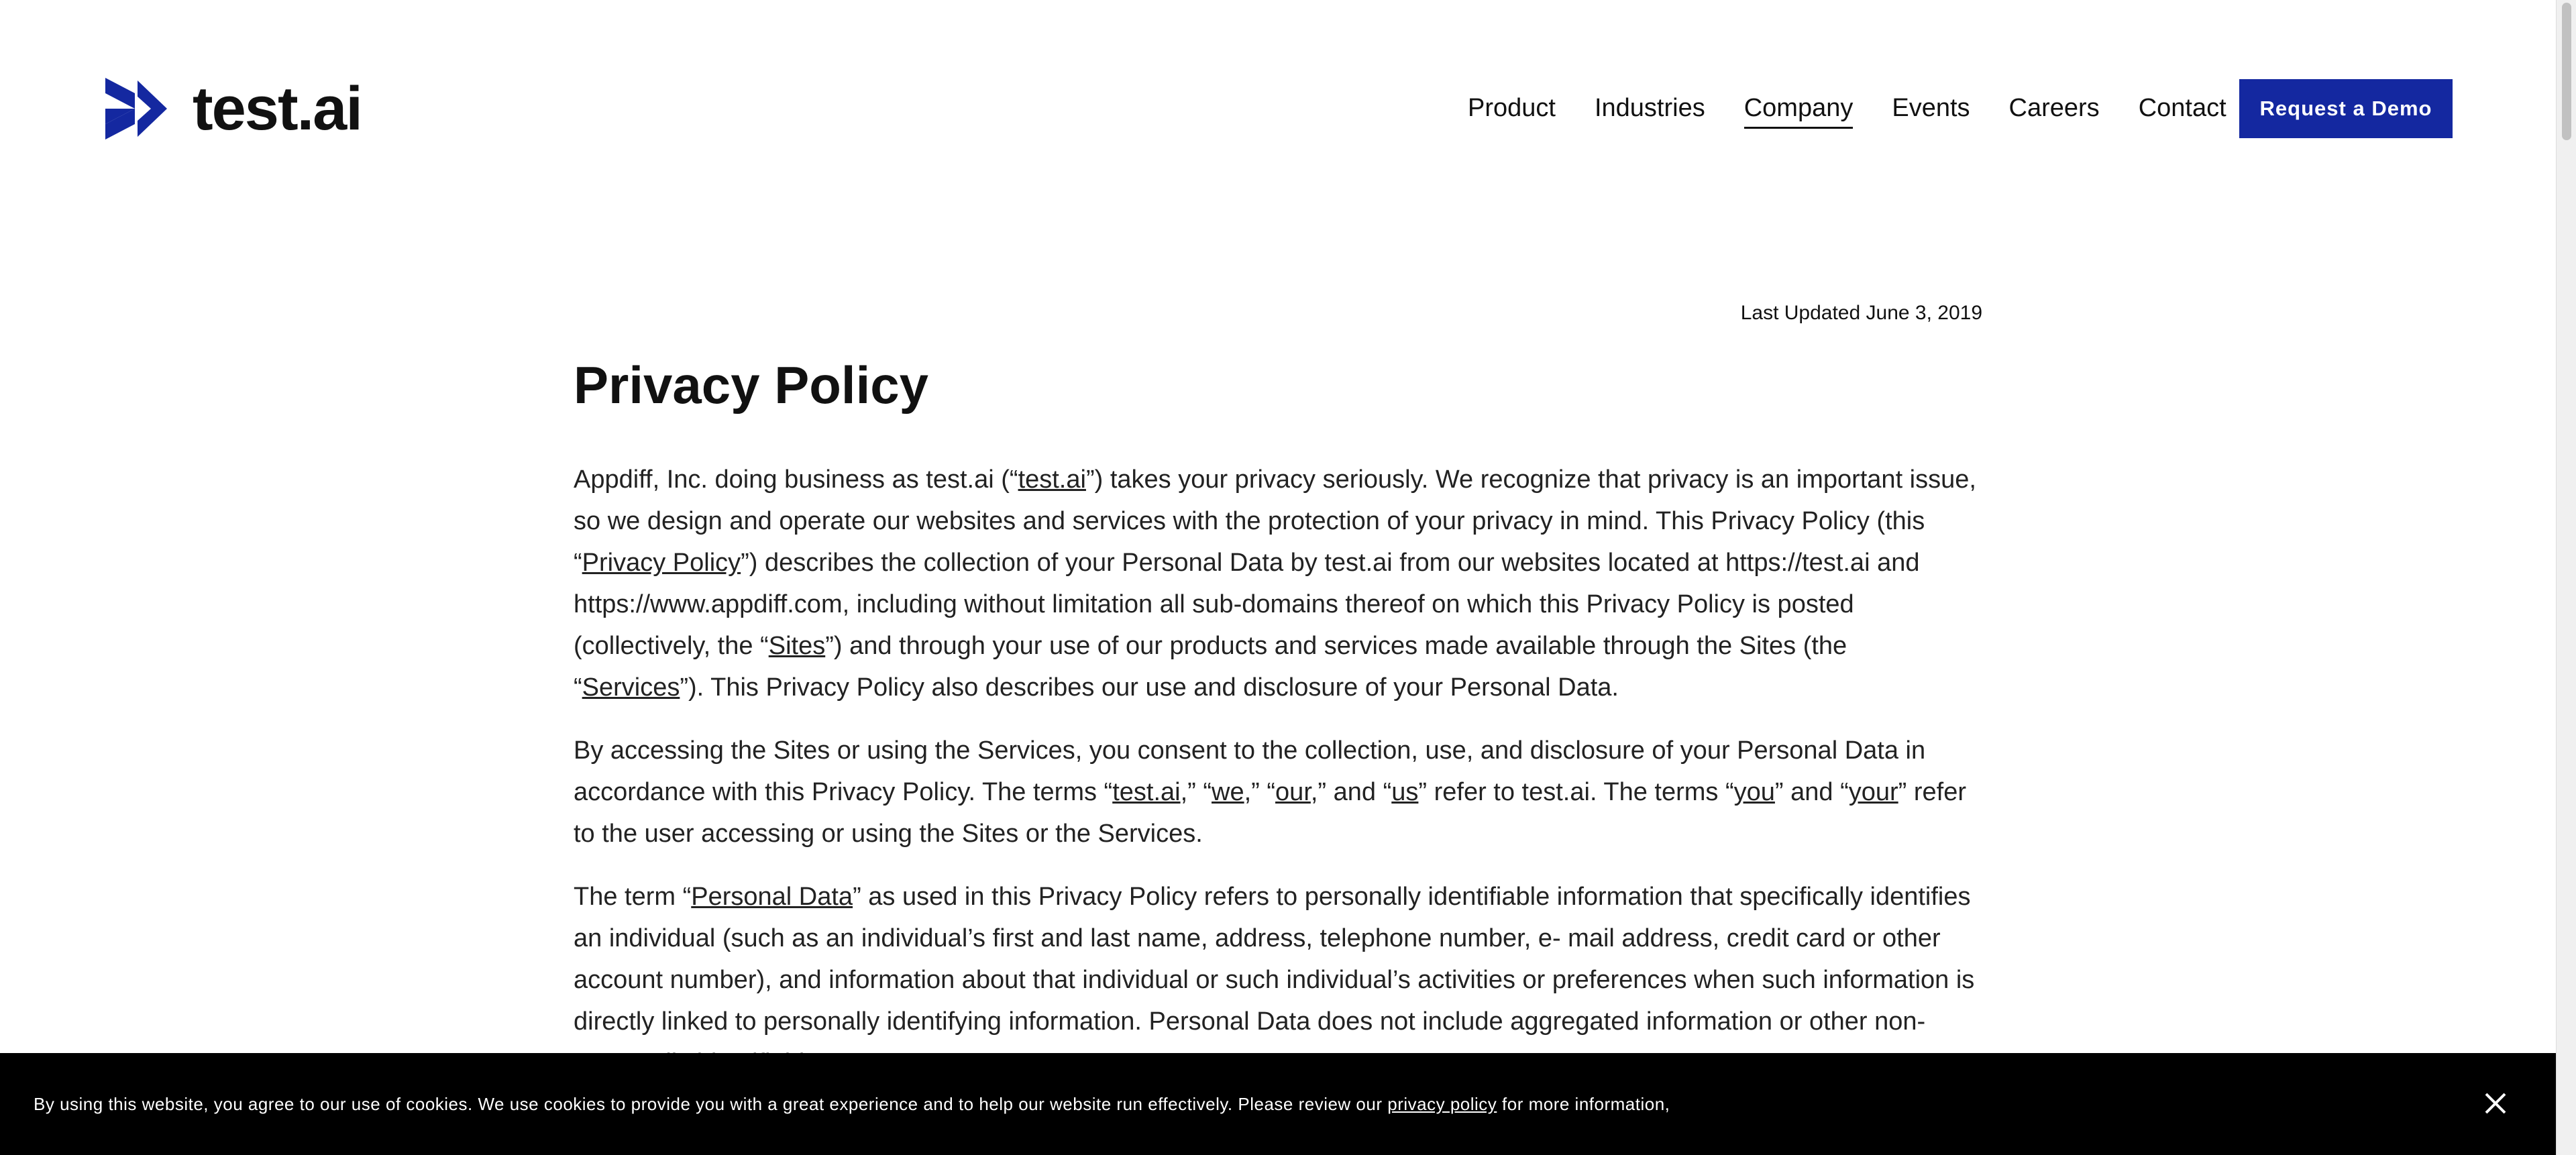 This screenshot has height=1155, width=2576. Describe the element at coordinates (1442, 1104) in the screenshot. I see `privacy-policy-link: privacy policy` at that location.